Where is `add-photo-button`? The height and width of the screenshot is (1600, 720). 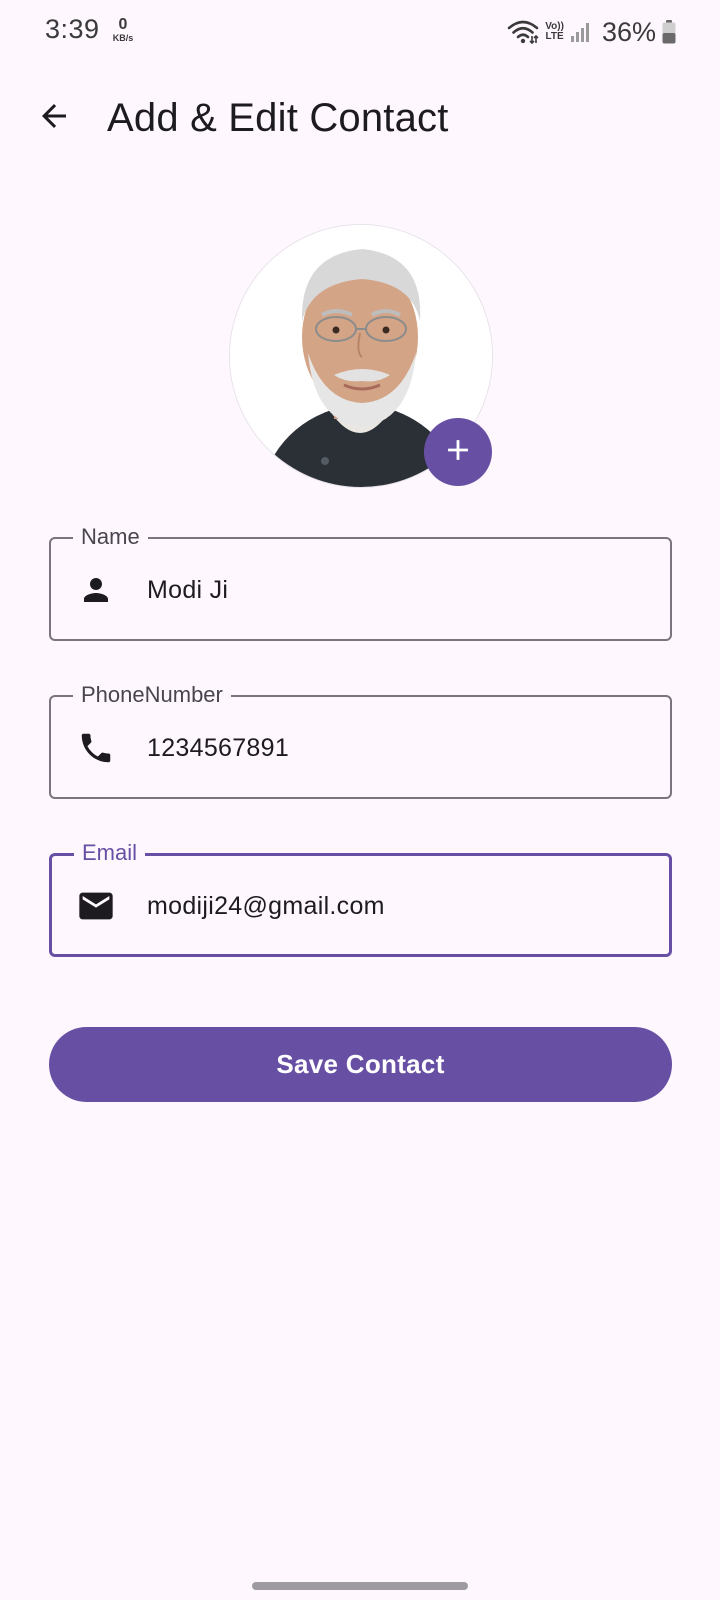
add-photo-button is located at coordinates (458, 452).